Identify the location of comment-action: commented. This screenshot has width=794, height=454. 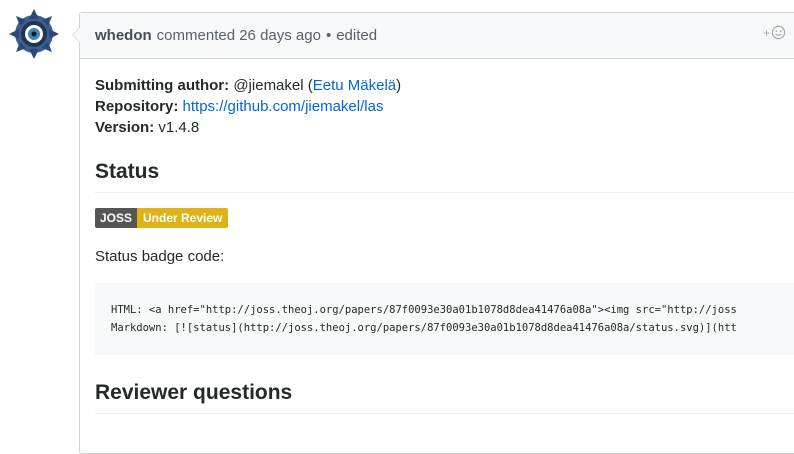
(196, 35).